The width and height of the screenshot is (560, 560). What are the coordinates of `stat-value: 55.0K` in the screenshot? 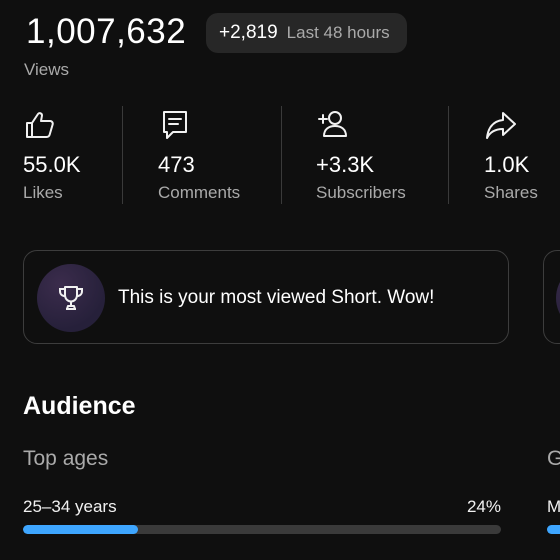 It's located at (52, 164).